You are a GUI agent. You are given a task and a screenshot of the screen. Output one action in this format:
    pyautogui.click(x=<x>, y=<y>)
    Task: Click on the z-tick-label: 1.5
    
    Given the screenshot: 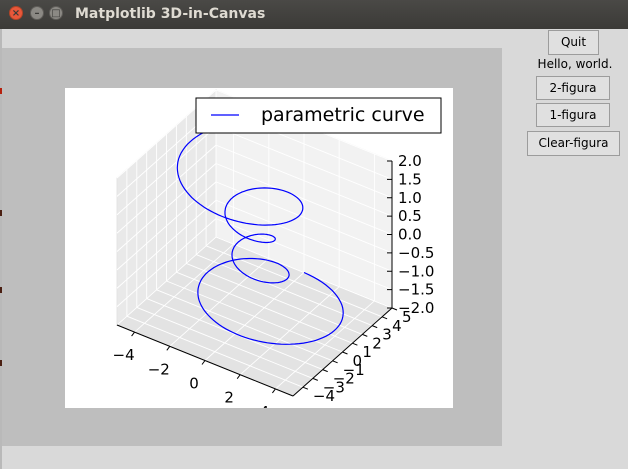 What is the action you would take?
    pyautogui.click(x=410, y=179)
    